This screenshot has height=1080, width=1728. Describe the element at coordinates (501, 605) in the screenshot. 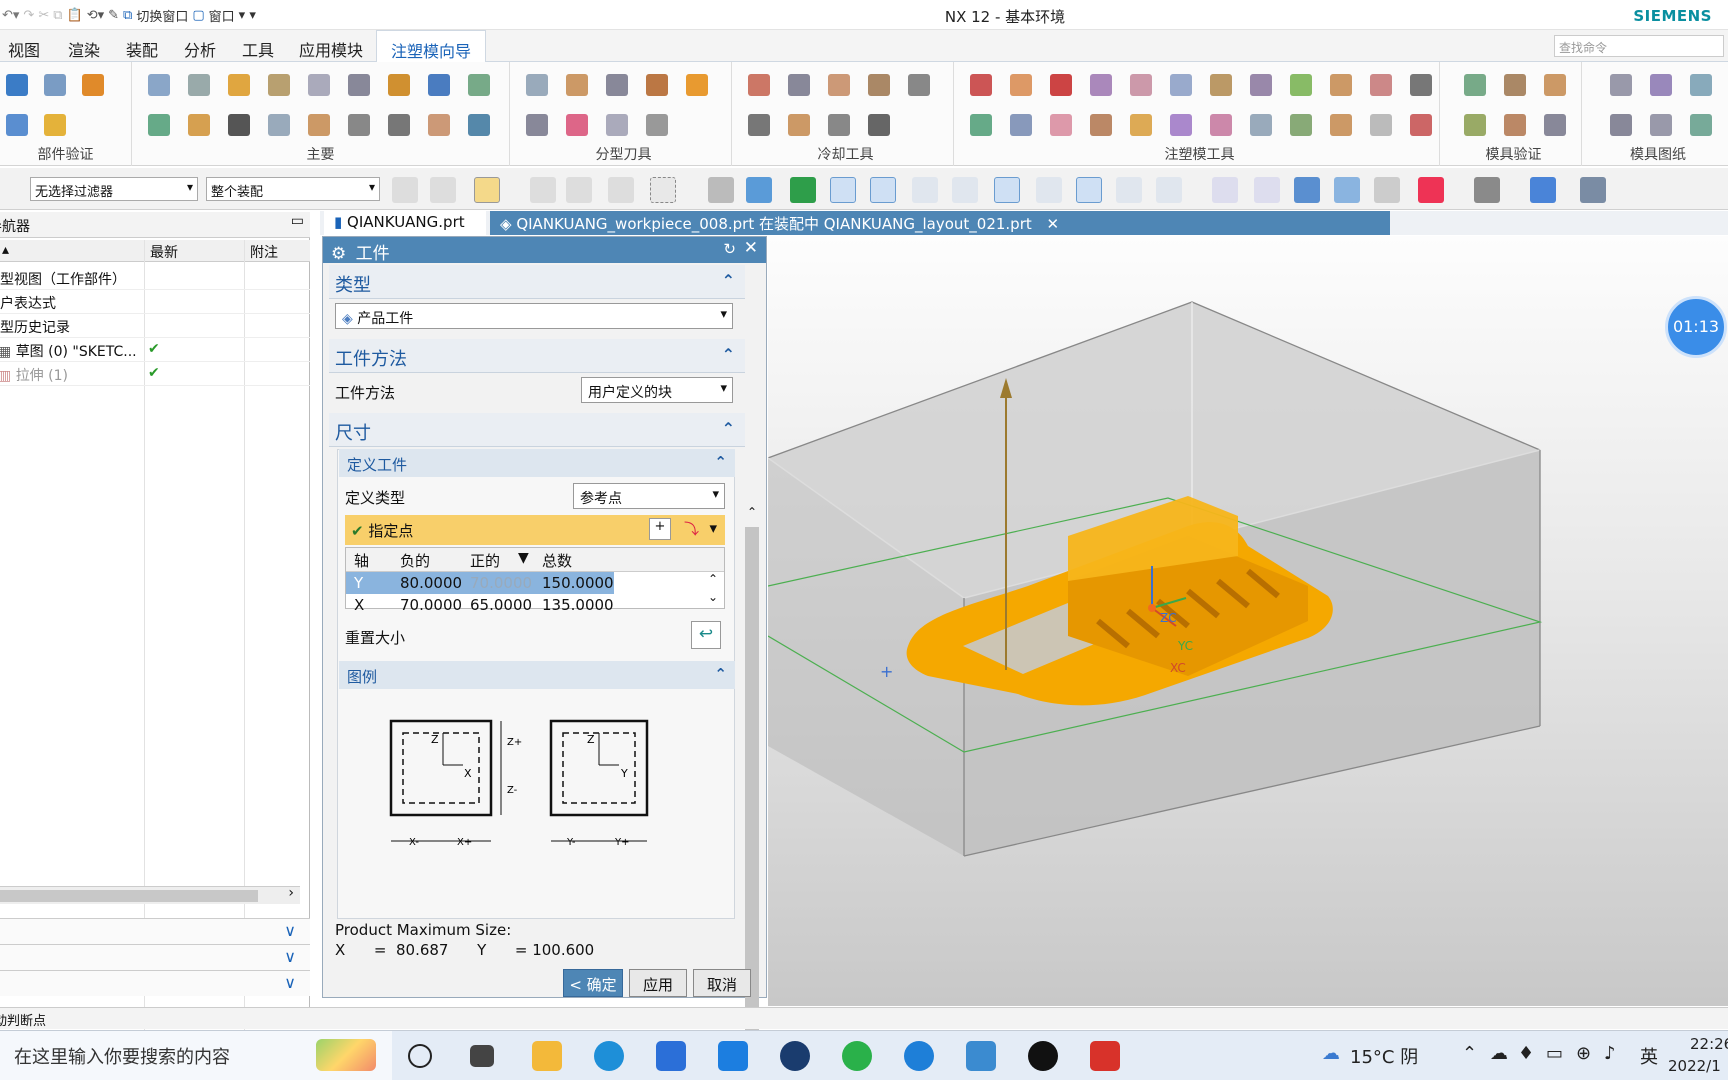

I see `cell-positive: 65.0000` at that location.